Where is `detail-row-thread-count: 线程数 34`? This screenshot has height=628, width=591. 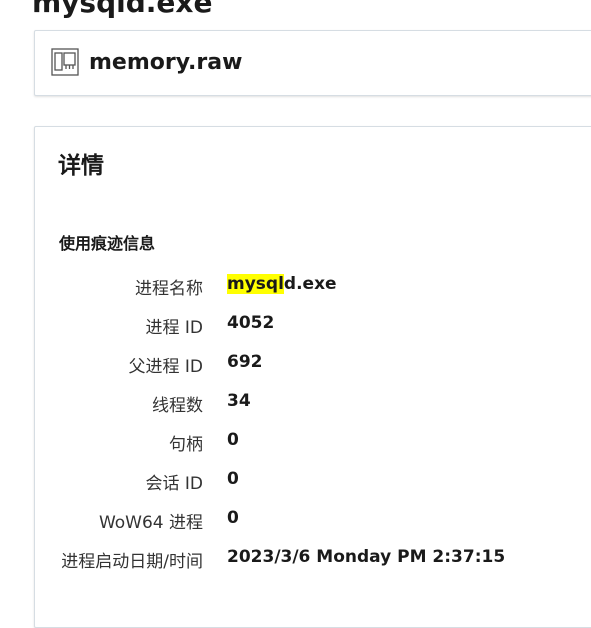 detail-row-thread-count: 线程数 34 is located at coordinates (313, 403).